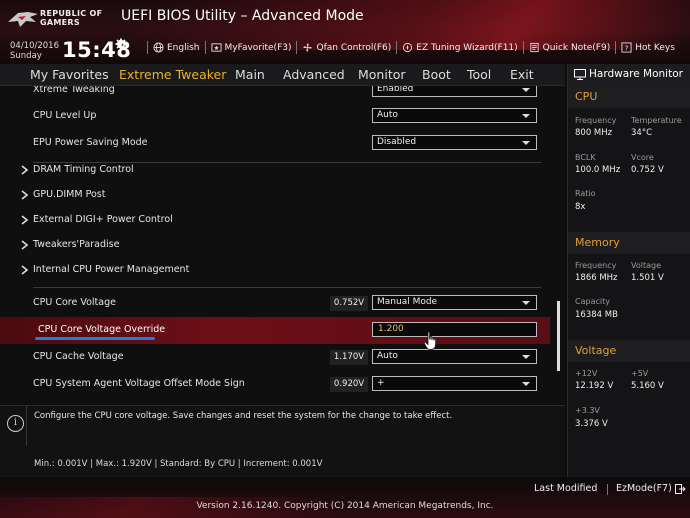 This screenshot has height=518, width=690. I want to click on hot-keys-button: ? Hot Keys, so click(648, 47).